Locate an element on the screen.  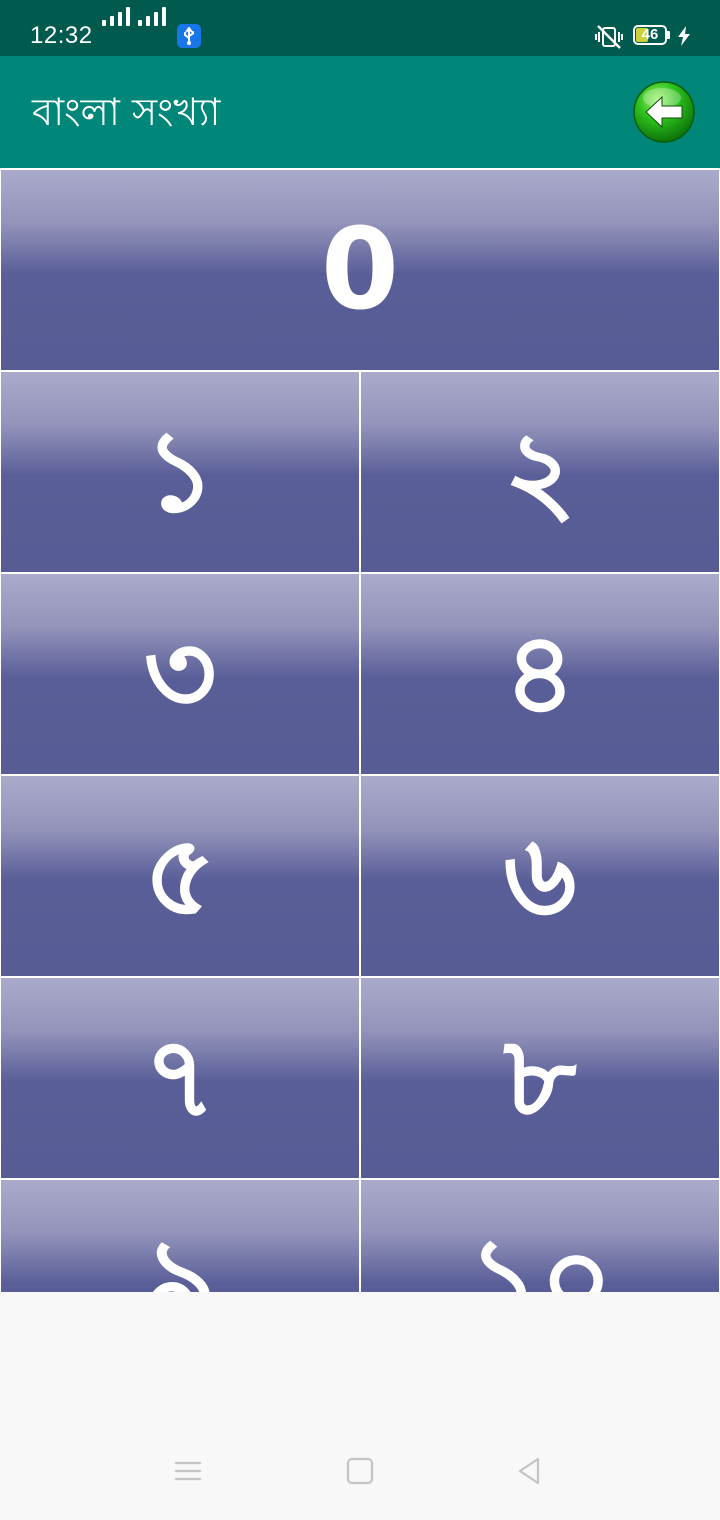
number-tile-9: ৯ is located at coordinates (180, 1236).